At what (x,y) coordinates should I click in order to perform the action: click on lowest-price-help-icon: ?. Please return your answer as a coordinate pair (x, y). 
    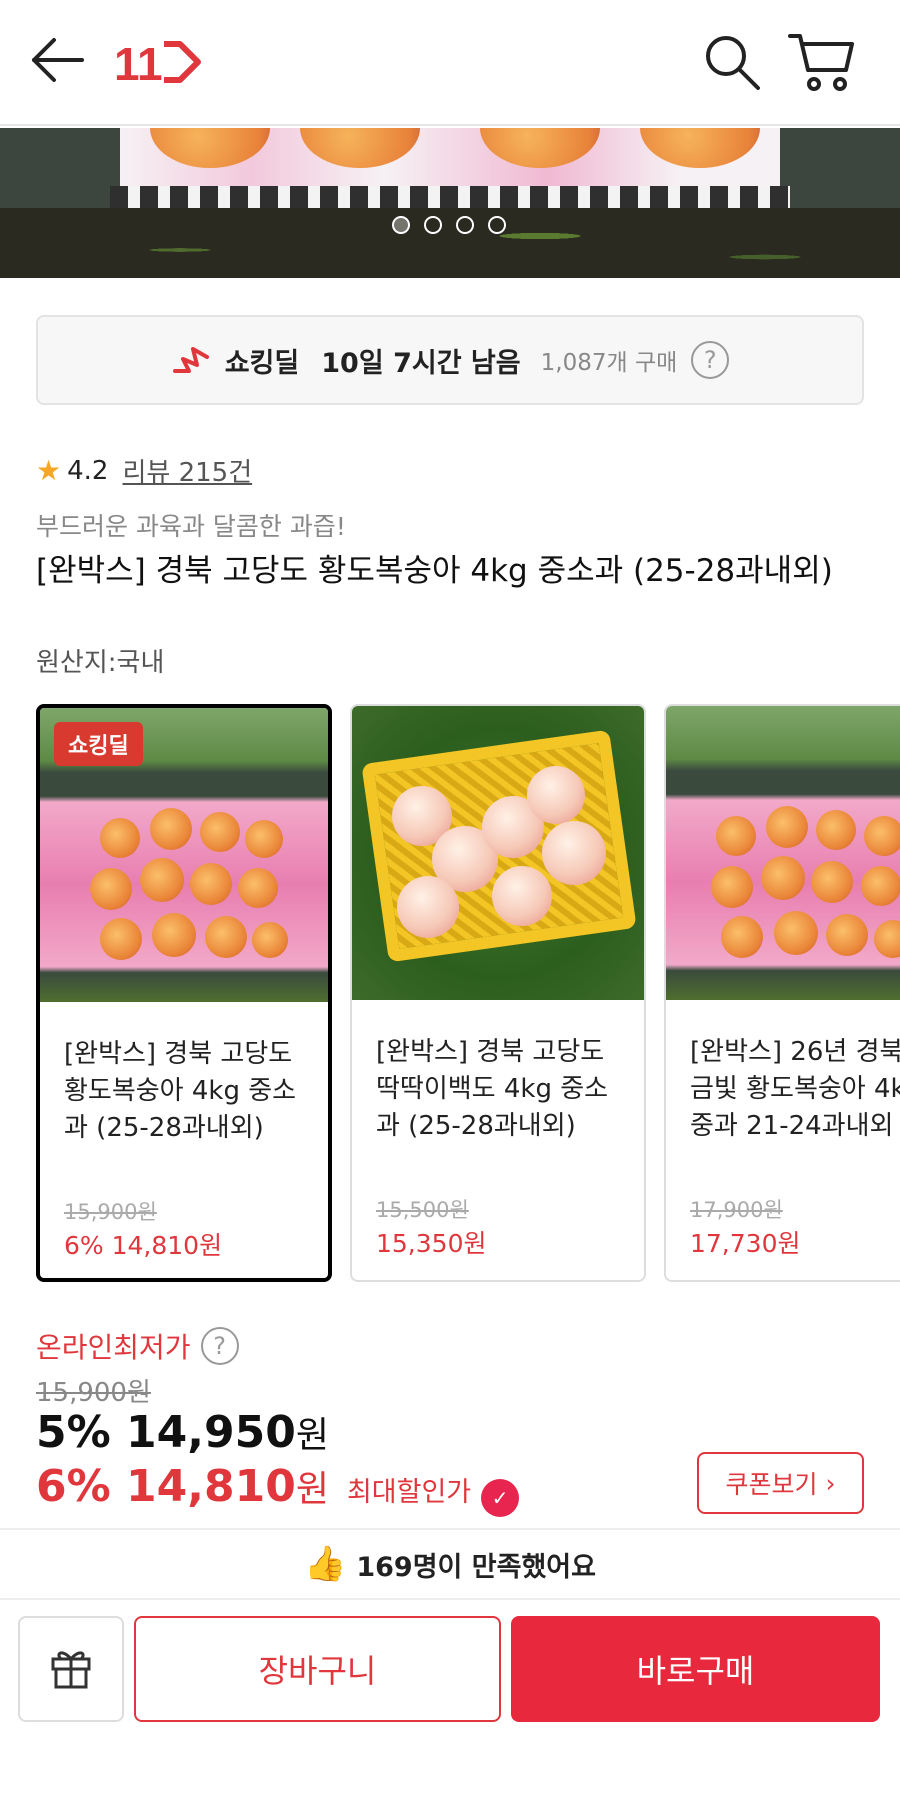
    Looking at the image, I should click on (219, 1346).